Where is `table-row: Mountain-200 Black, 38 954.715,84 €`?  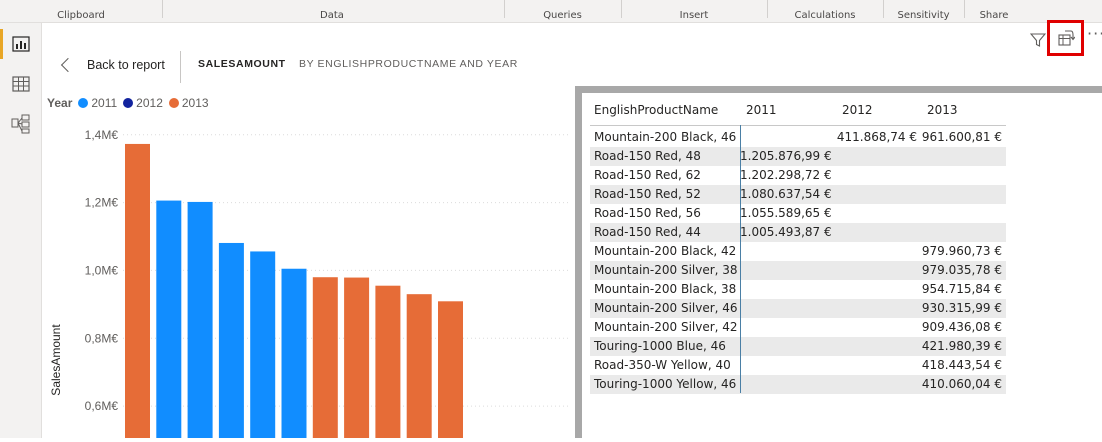 table-row: Mountain-200 Black, 38 954.715,84 € is located at coordinates (798, 289).